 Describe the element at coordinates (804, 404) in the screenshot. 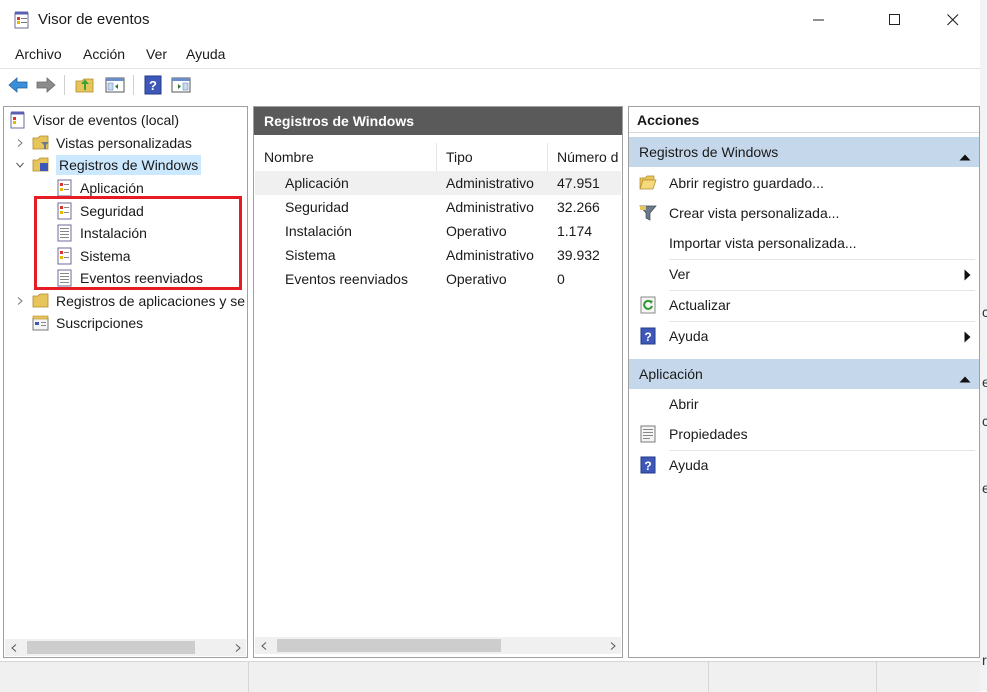

I see `action-abrir: Abrir` at that location.